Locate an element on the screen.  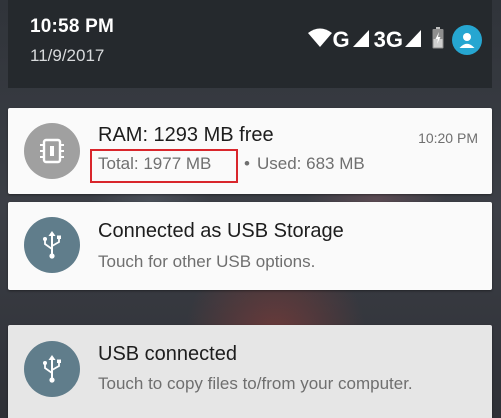
ram-total-highlight is located at coordinates (164, 166).